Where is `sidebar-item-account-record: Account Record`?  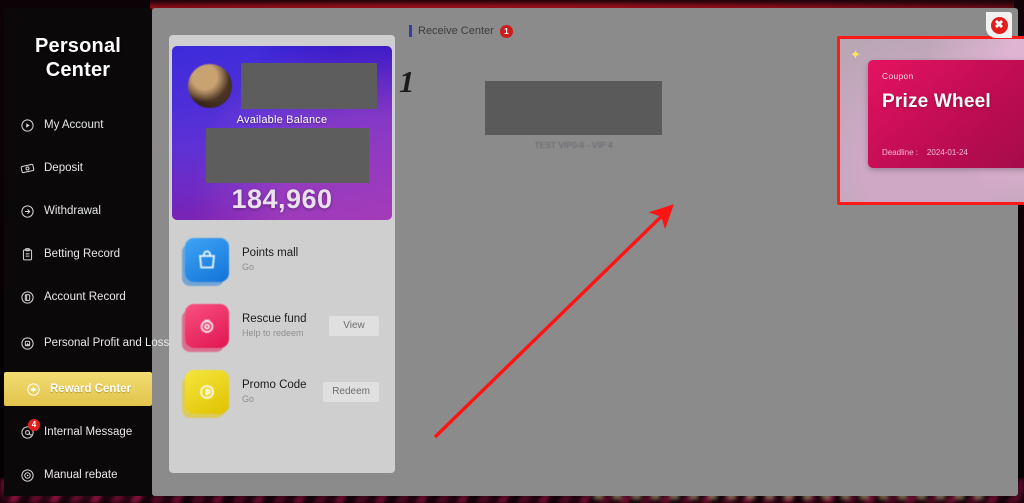 sidebar-item-account-record: Account Record is located at coordinates (78, 297).